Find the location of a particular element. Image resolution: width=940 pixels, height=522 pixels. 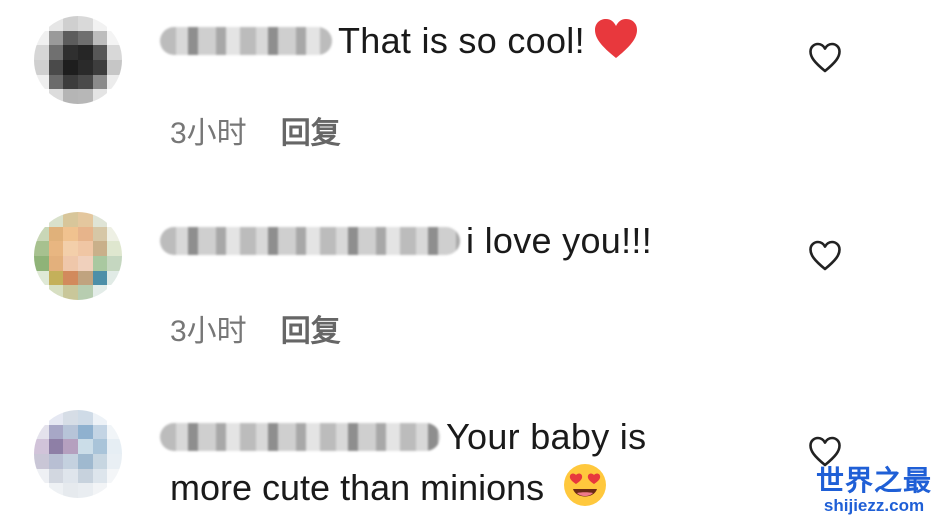

comment-line-2: more cute than minions is located at coordinates (389, 490).